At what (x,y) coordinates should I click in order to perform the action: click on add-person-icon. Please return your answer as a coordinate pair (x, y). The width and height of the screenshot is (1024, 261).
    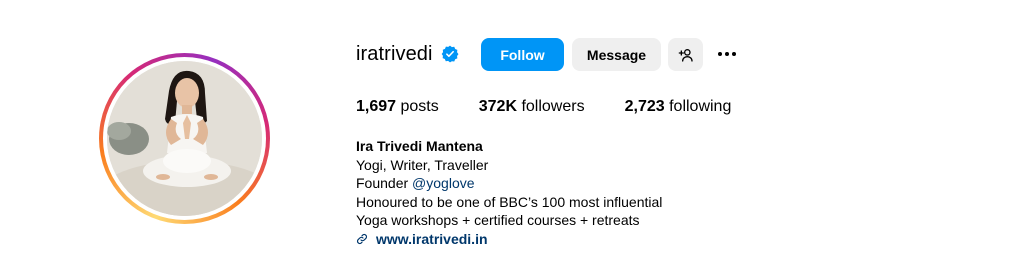
    Looking at the image, I should click on (685, 55).